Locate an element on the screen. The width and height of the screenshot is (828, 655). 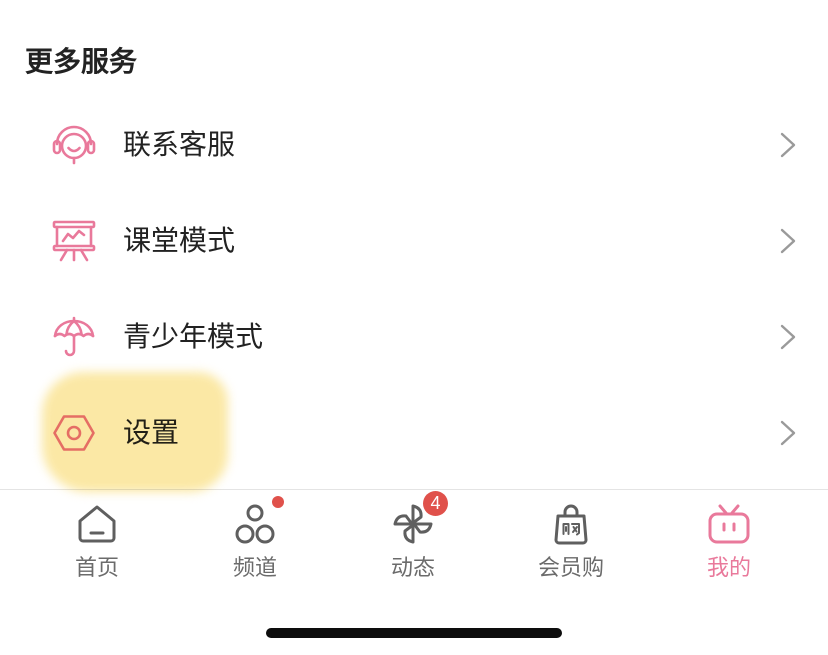
home-icon is located at coordinates (97, 524).